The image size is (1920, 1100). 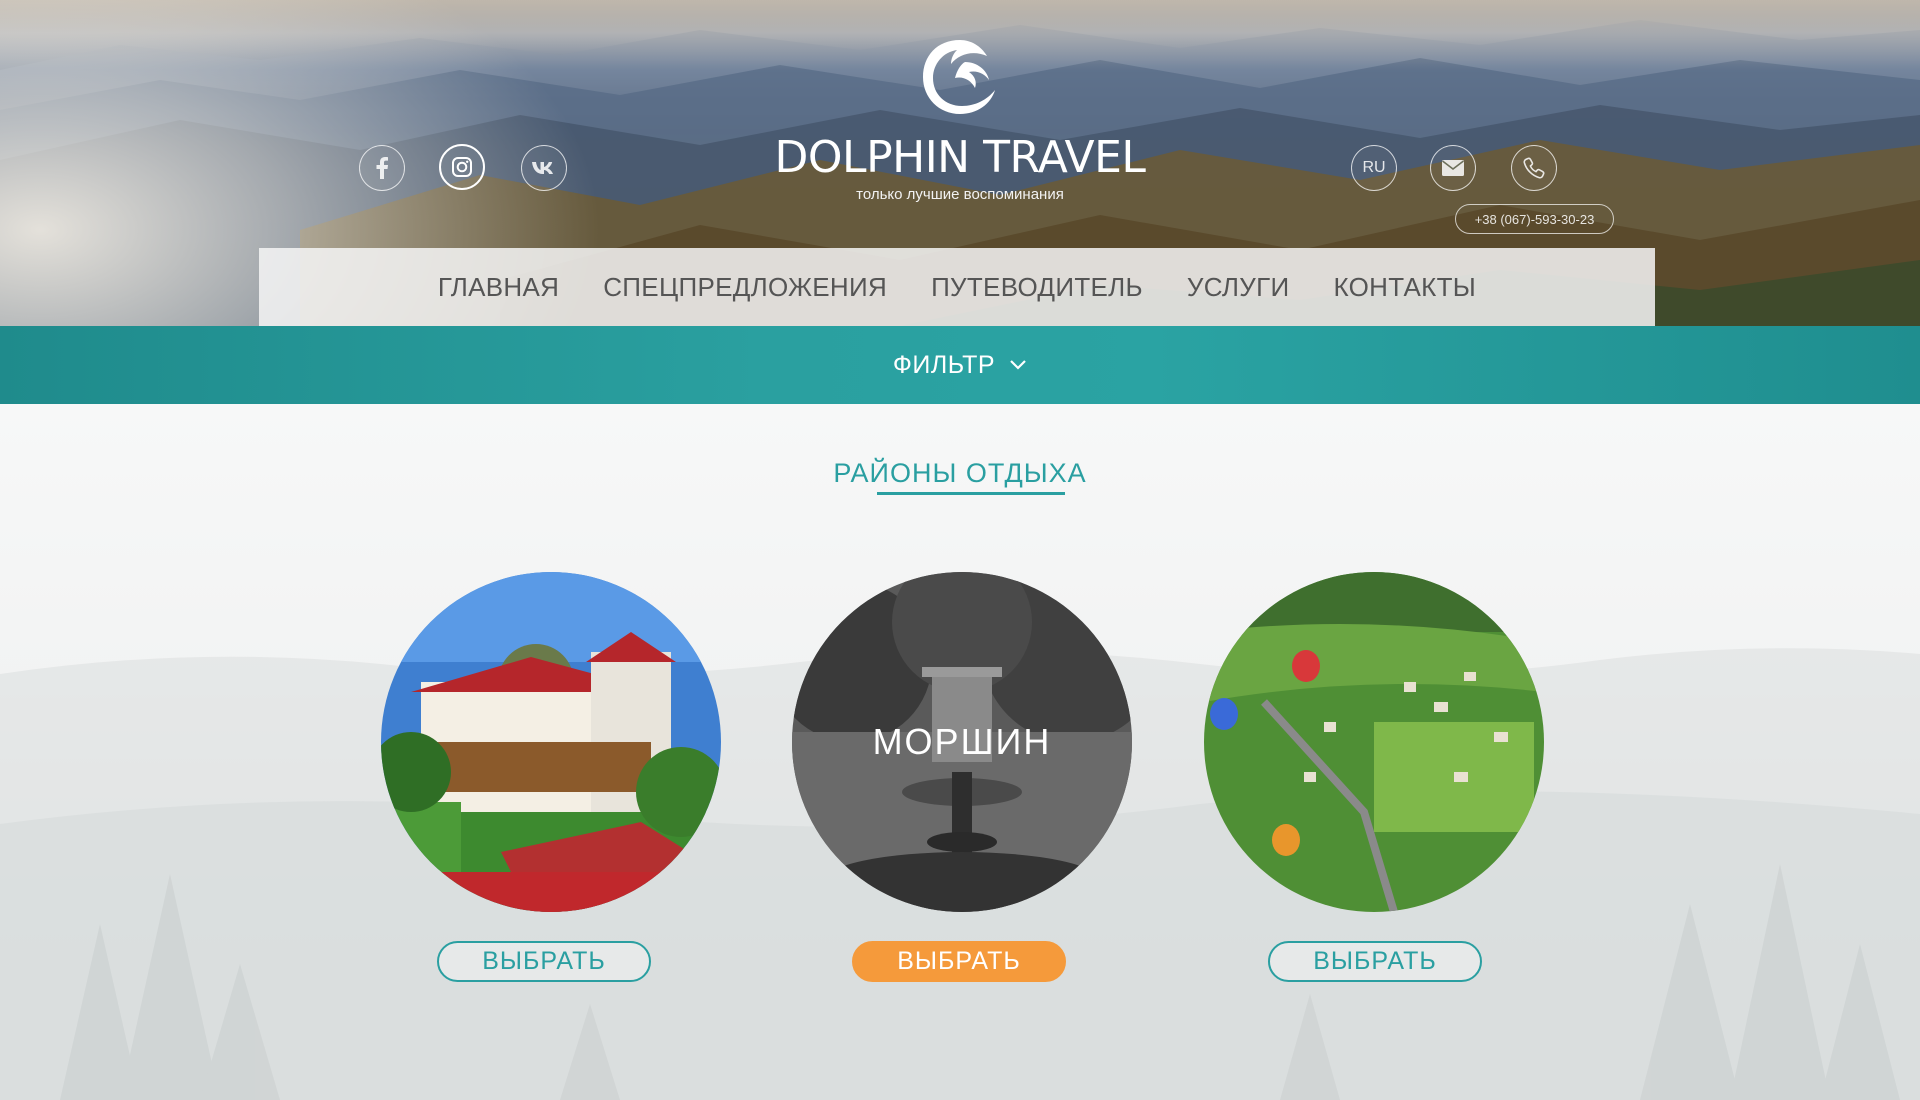 I want to click on mail-icon, so click(x=1453, y=168).